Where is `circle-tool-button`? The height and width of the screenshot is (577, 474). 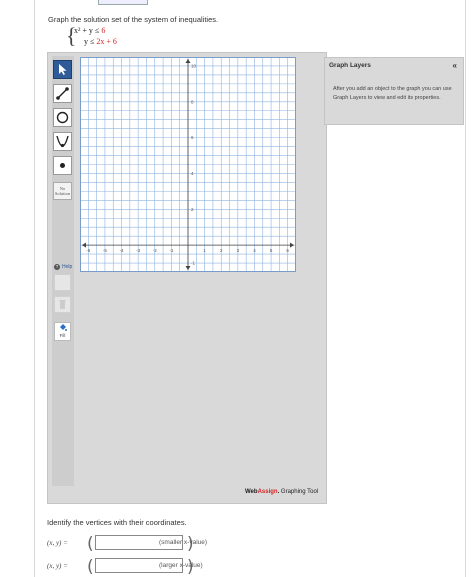
circle-tool-button is located at coordinates (62, 117).